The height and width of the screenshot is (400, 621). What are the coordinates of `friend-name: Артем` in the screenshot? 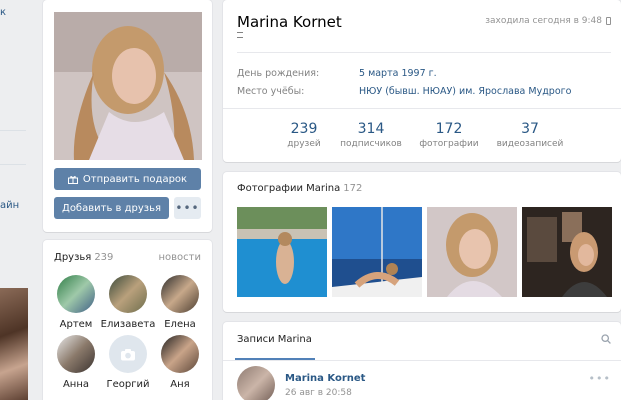 It's located at (76, 324).